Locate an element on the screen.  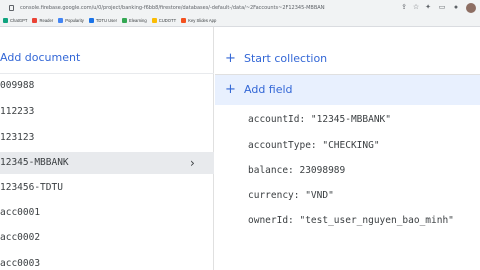
add-field-label: Add field is located at coordinates (268, 89).